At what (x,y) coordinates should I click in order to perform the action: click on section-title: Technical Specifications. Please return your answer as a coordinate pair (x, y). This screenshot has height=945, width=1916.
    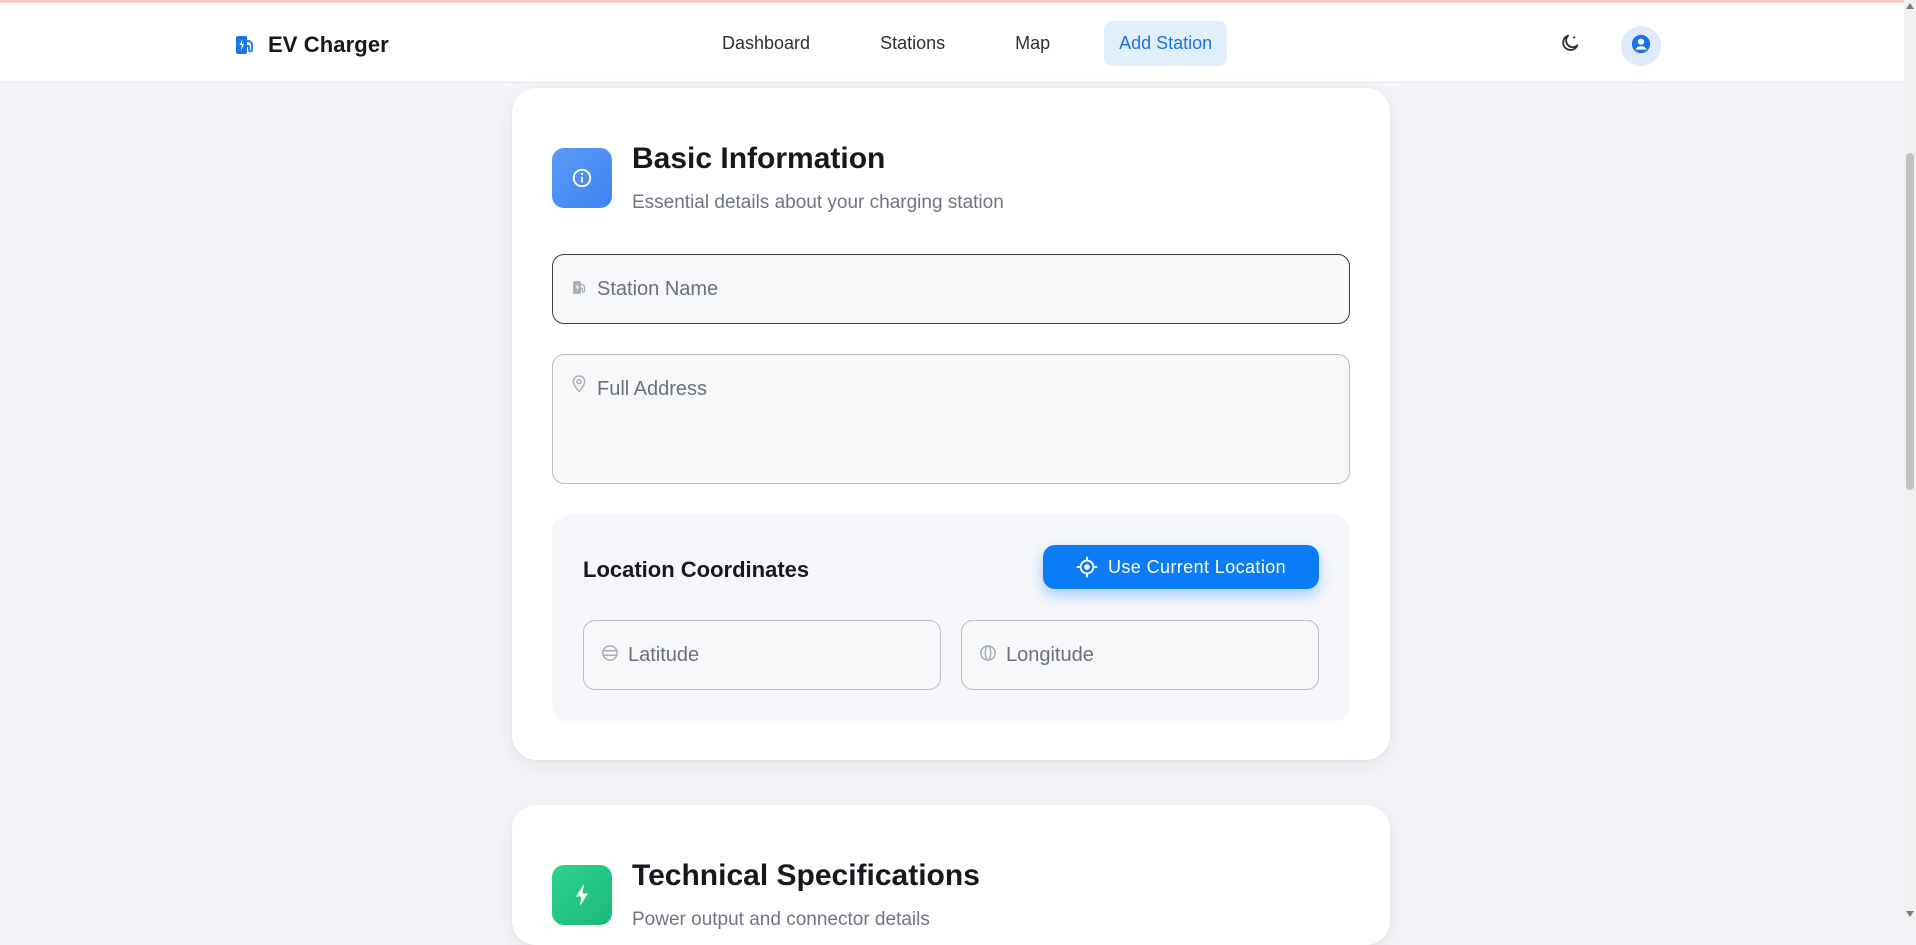
    Looking at the image, I should click on (806, 875).